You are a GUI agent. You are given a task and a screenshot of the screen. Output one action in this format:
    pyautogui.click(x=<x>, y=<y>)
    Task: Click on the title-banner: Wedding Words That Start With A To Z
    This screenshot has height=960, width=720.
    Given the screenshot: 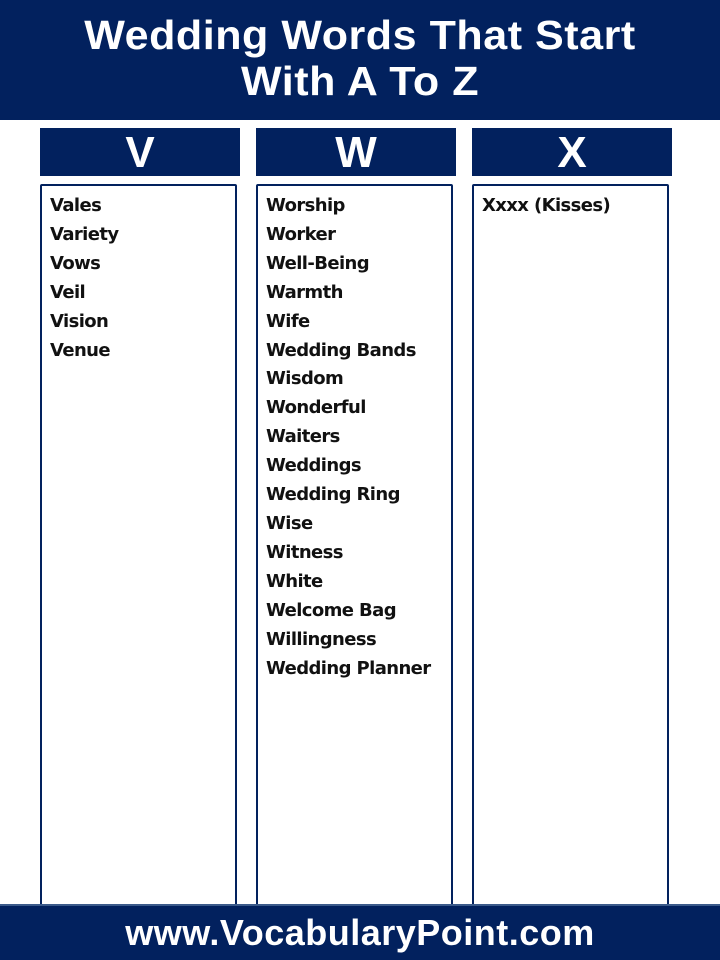 What is the action you would take?
    pyautogui.click(x=360, y=60)
    